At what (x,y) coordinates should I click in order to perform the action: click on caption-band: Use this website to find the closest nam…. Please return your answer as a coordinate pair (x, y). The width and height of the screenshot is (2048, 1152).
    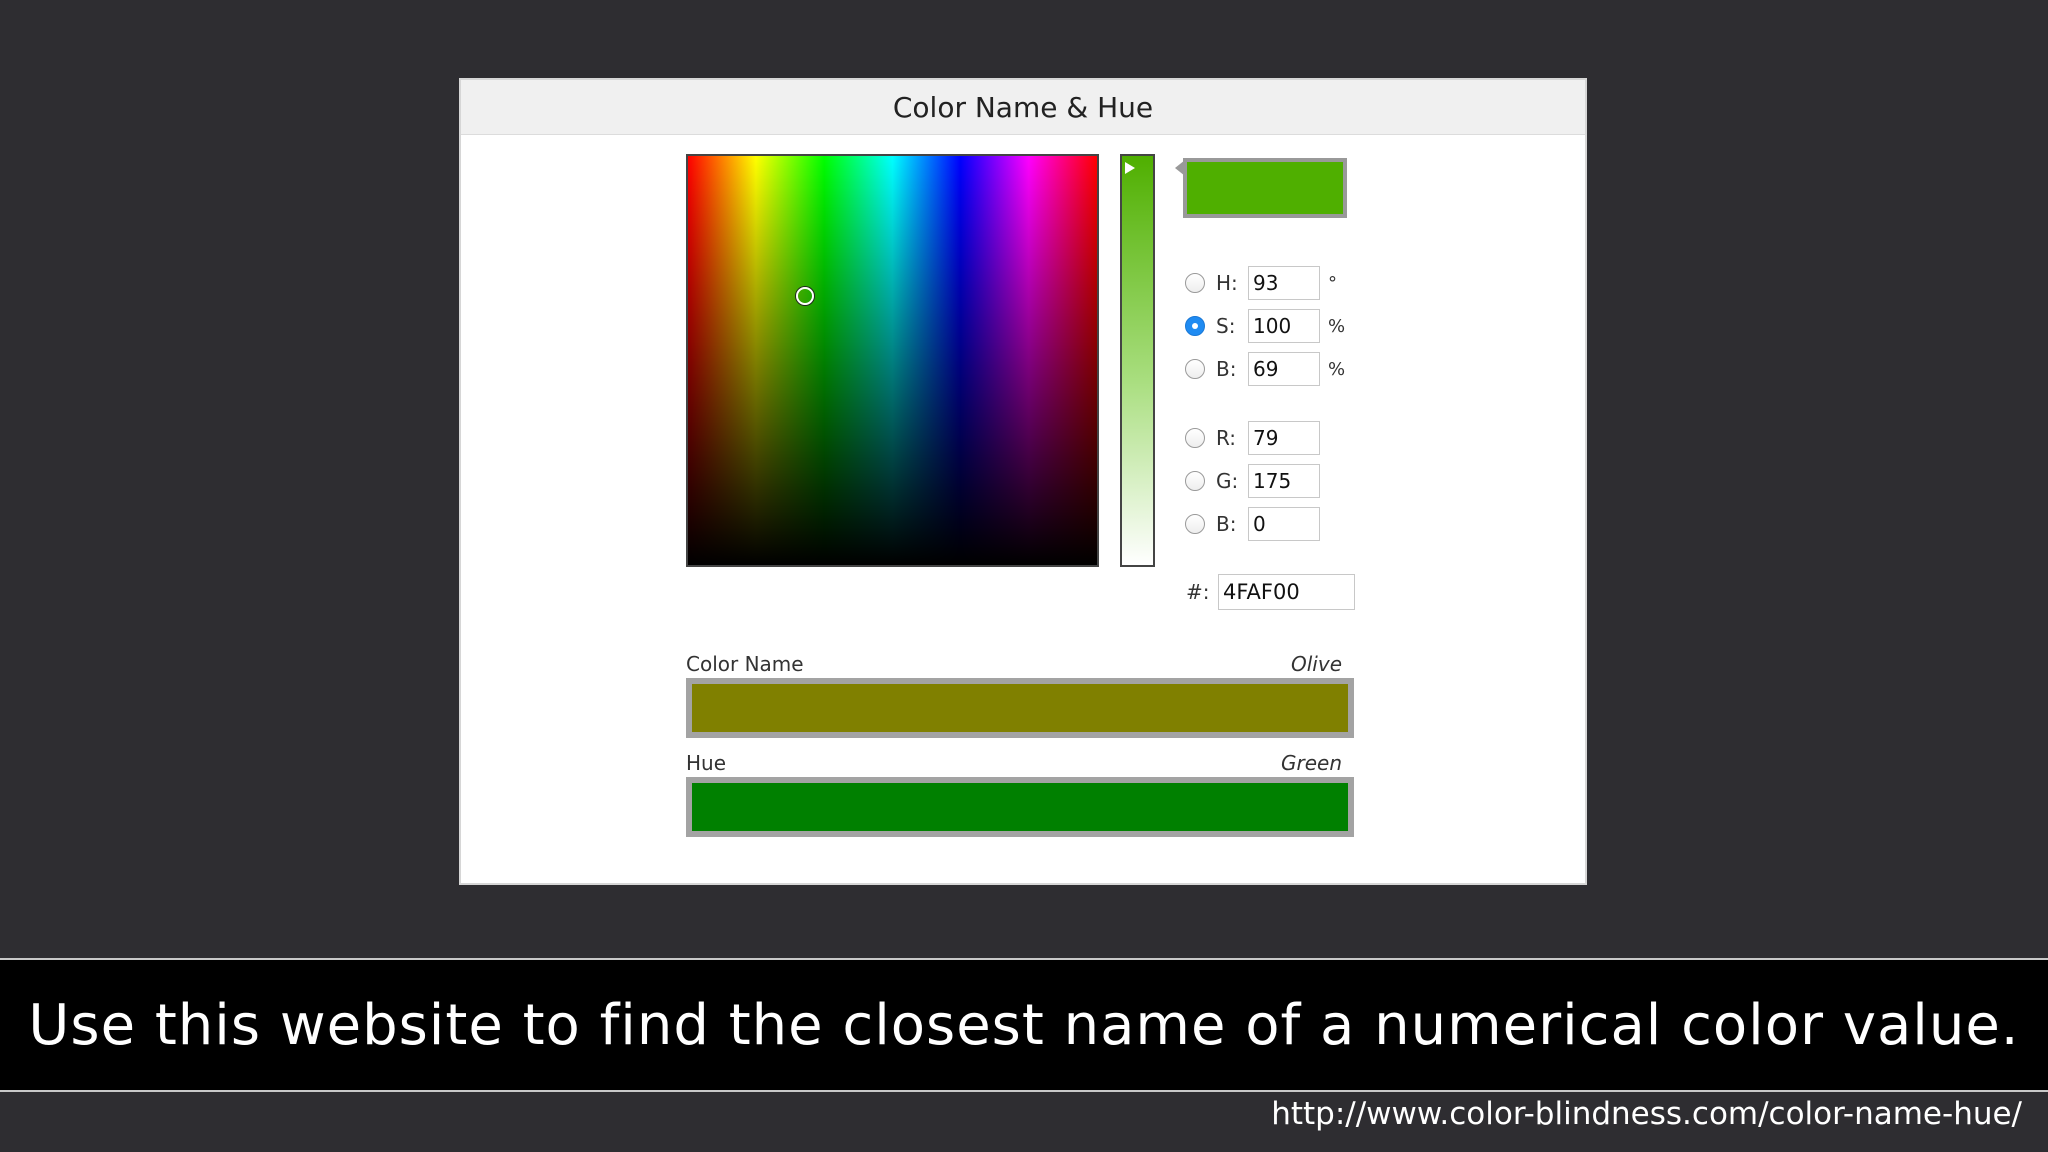
    Looking at the image, I should click on (1024, 1025).